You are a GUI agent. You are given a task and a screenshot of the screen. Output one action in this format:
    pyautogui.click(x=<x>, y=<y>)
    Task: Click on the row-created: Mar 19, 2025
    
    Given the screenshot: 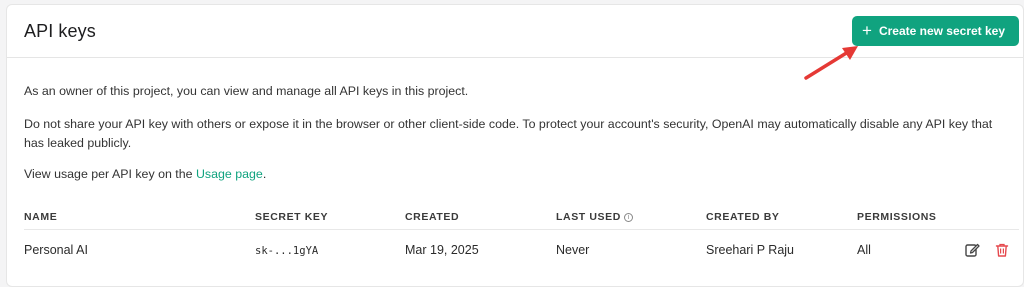 What is the action you would take?
    pyautogui.click(x=442, y=250)
    